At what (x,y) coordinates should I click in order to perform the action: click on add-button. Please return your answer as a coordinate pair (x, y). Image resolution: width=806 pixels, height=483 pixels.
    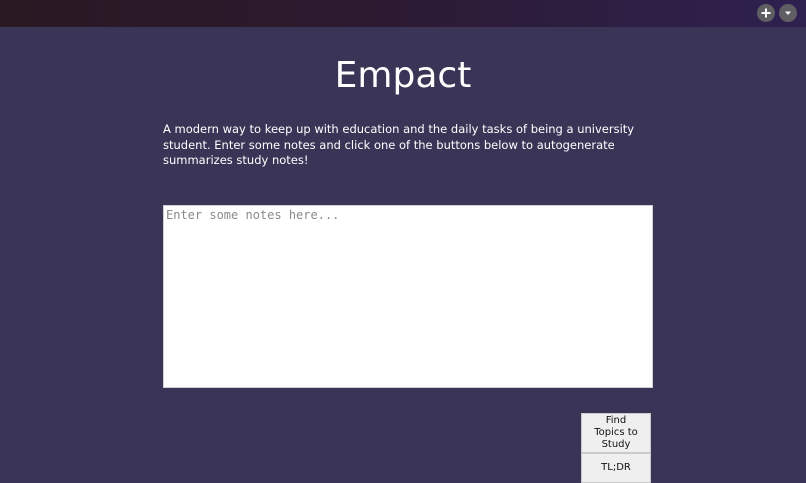
    Looking at the image, I should click on (766, 13).